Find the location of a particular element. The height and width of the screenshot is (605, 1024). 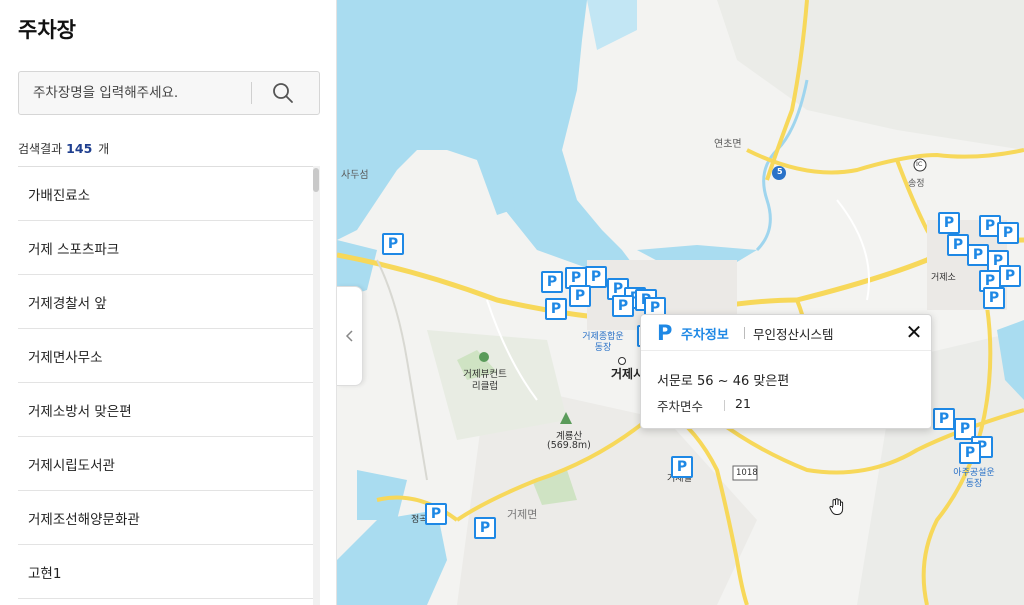

chevron-left-icon is located at coordinates (349, 336).